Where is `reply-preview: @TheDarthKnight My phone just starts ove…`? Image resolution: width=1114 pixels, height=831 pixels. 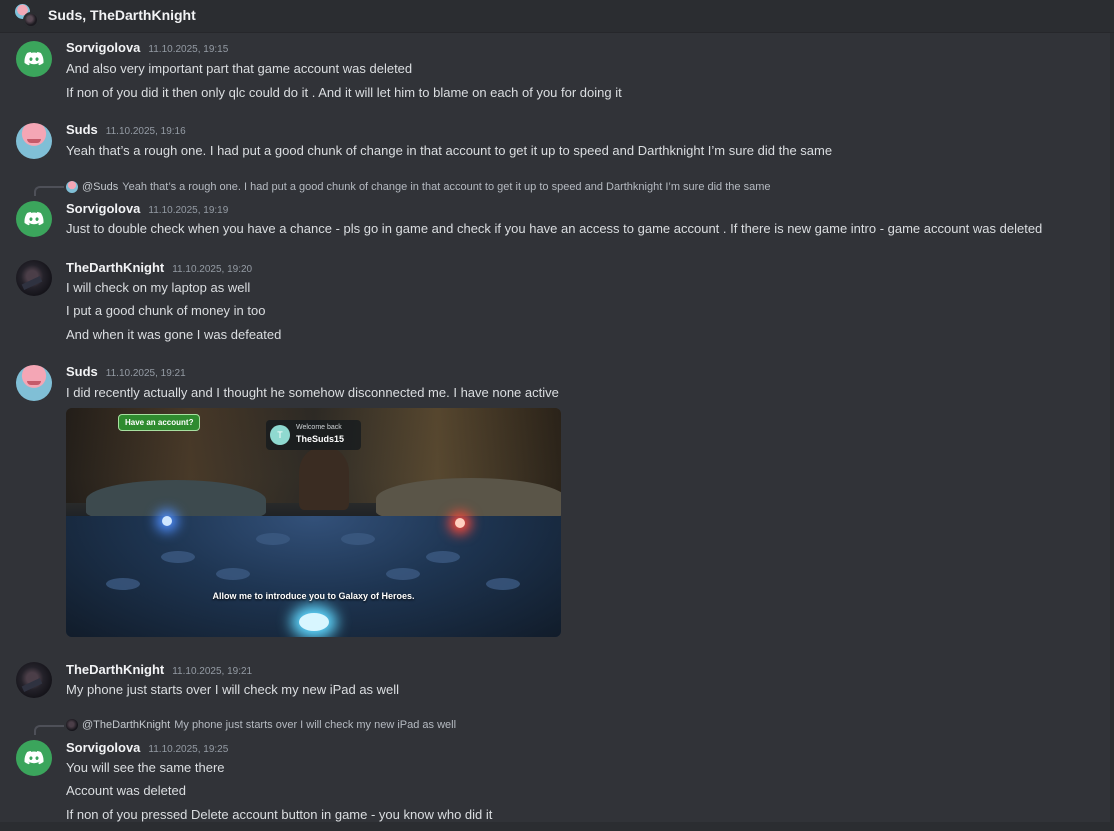
reply-preview: @TheDarthKnight My phone just starts ove… is located at coordinates (261, 725).